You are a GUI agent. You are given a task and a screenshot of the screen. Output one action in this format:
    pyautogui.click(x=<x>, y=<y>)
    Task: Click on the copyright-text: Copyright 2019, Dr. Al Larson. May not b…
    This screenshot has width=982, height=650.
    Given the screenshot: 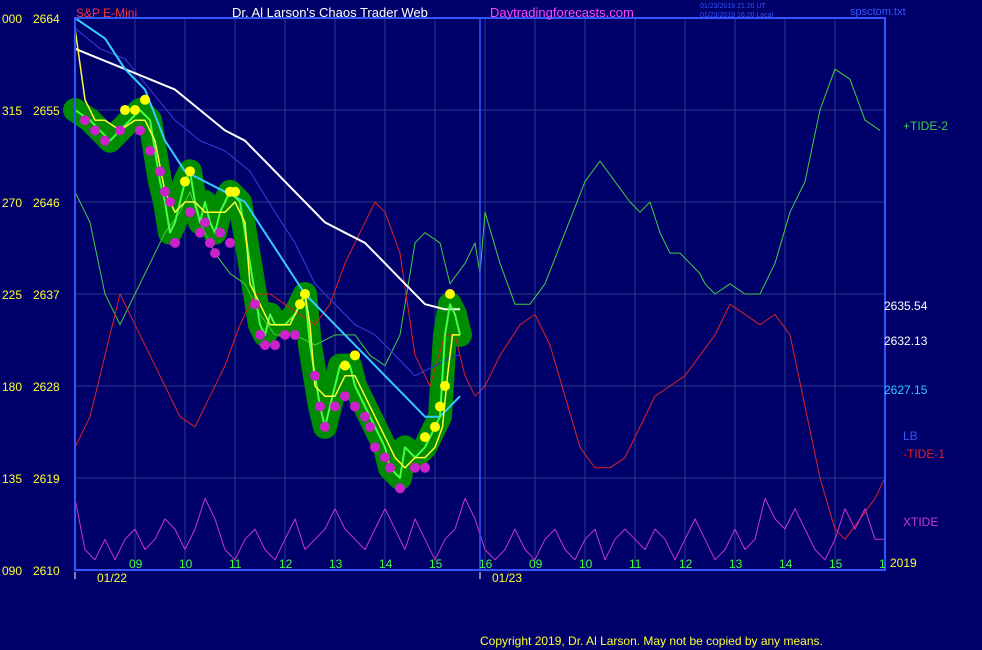 What is the action you would take?
    pyautogui.click(x=651, y=641)
    